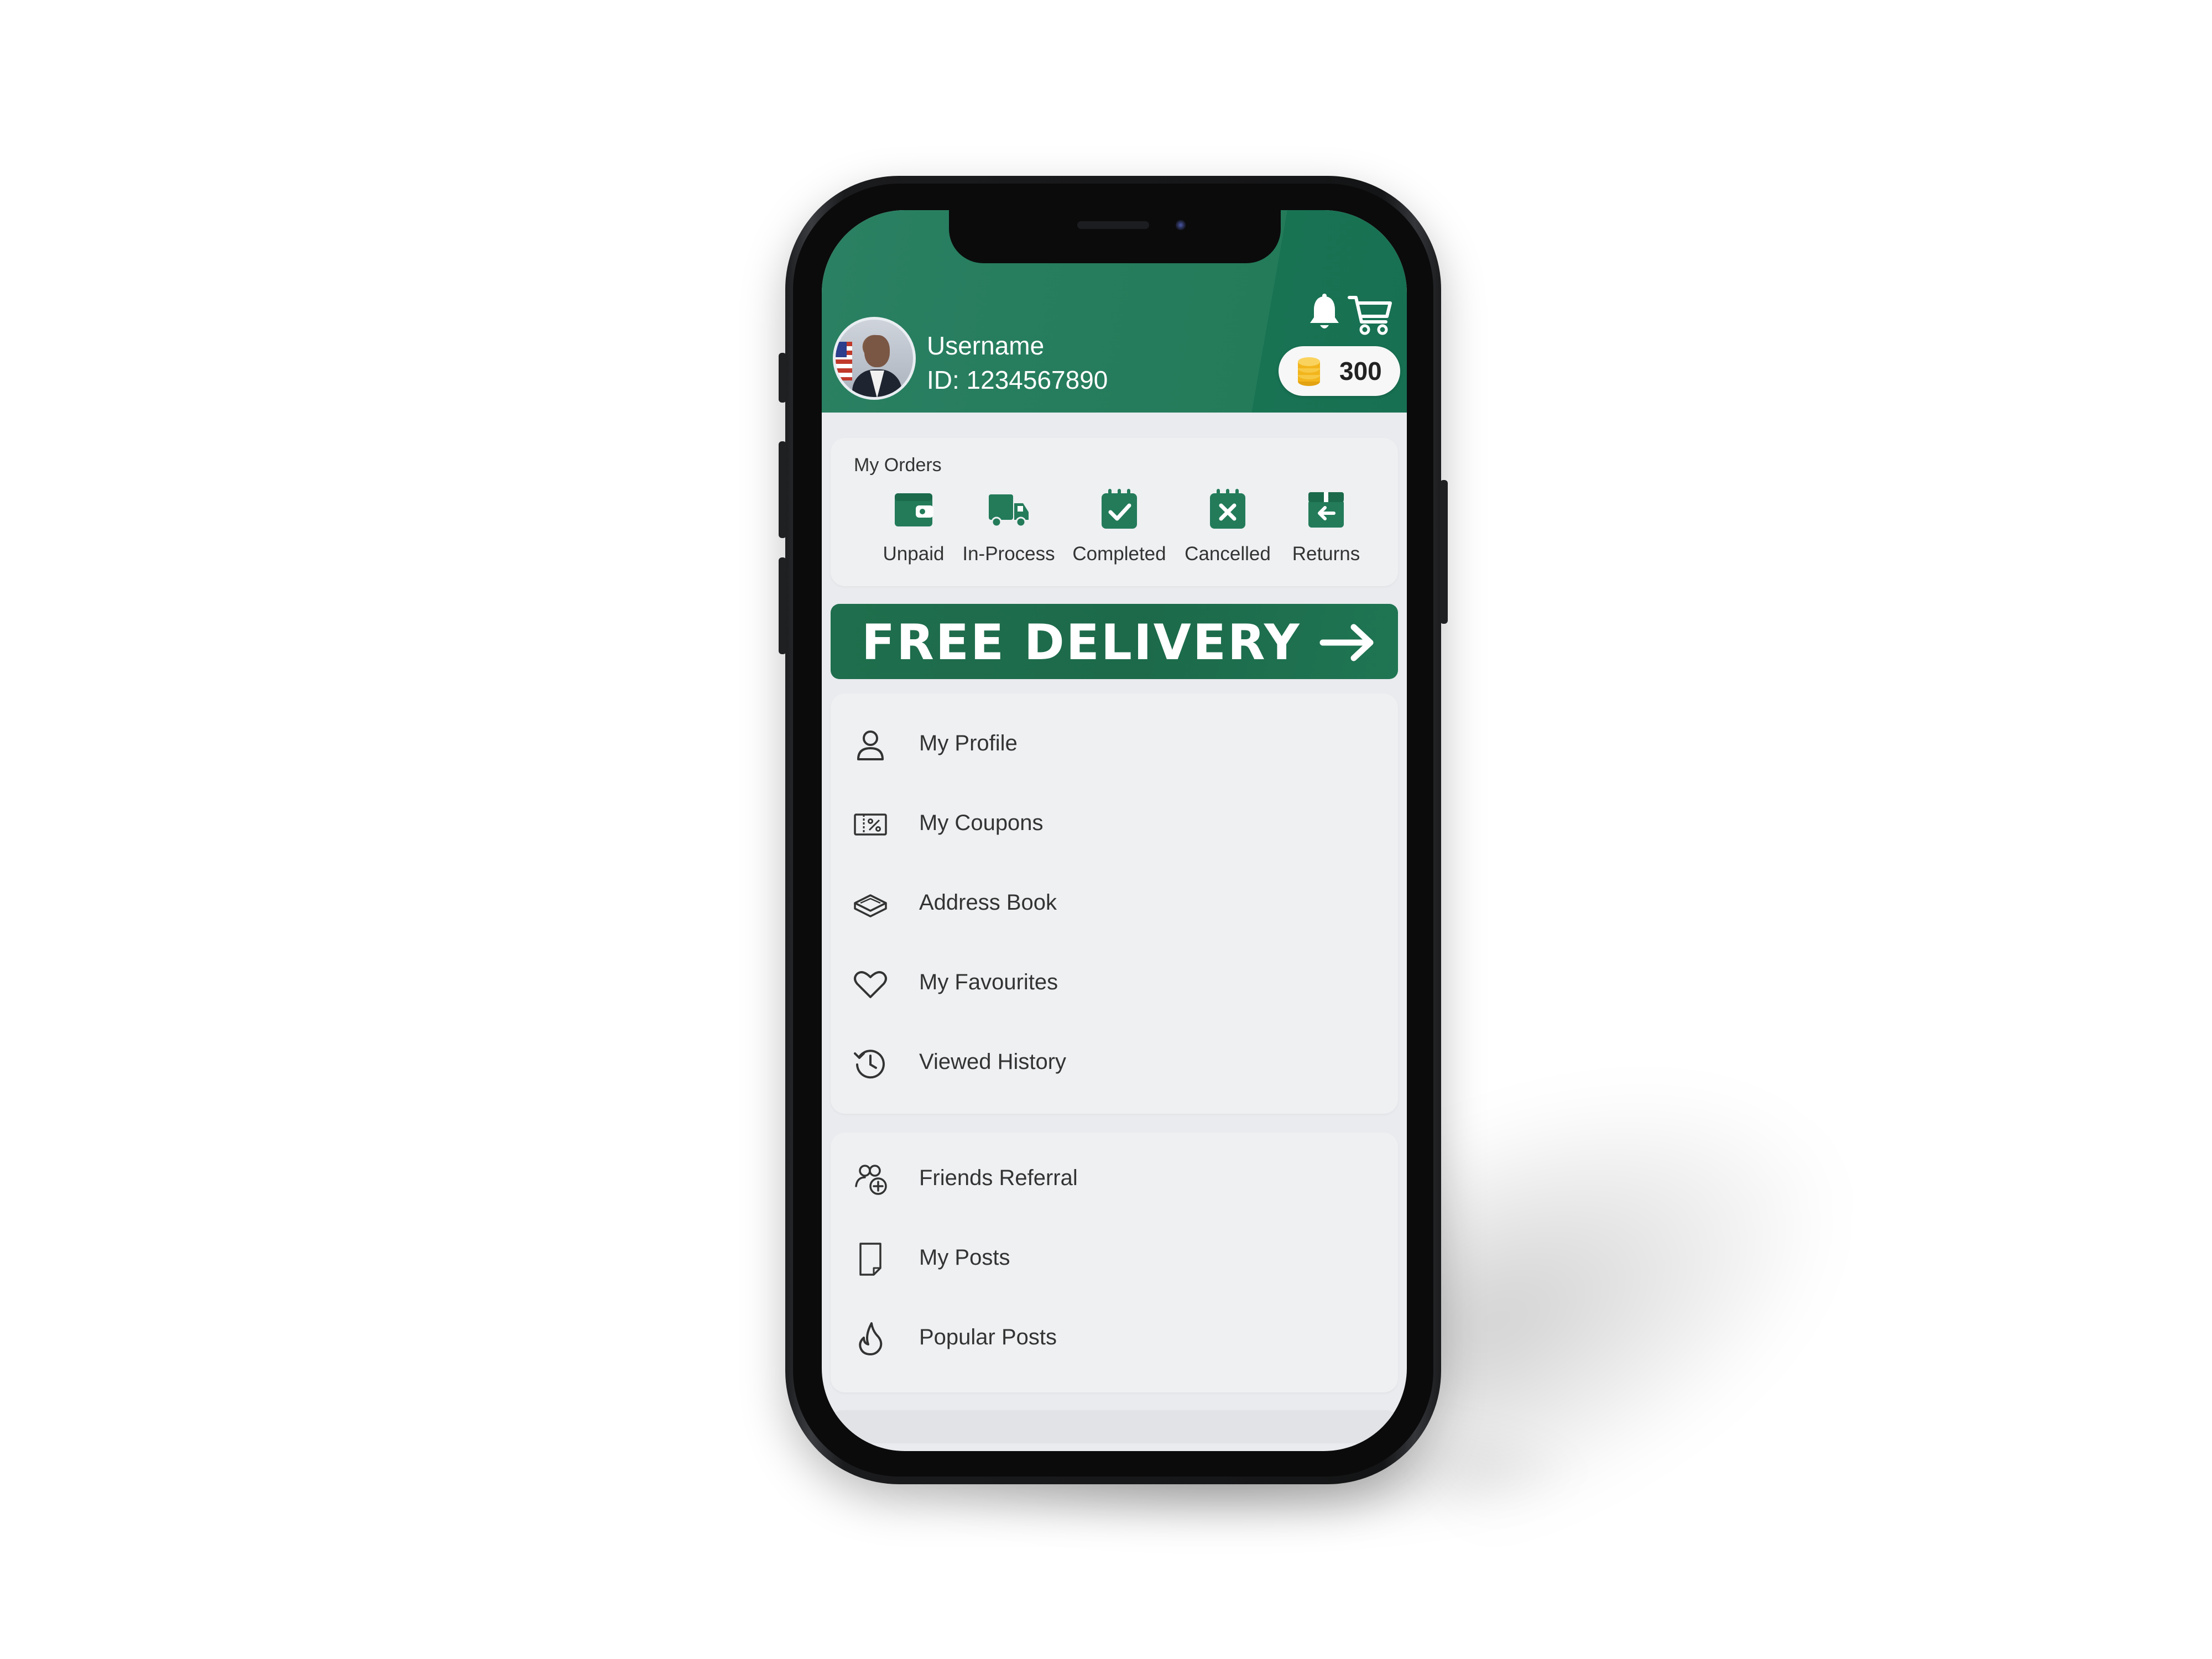 The width and height of the screenshot is (2212, 1659). What do you see at coordinates (969, 743) in the screenshot?
I see `menu-label: My Profile` at bounding box center [969, 743].